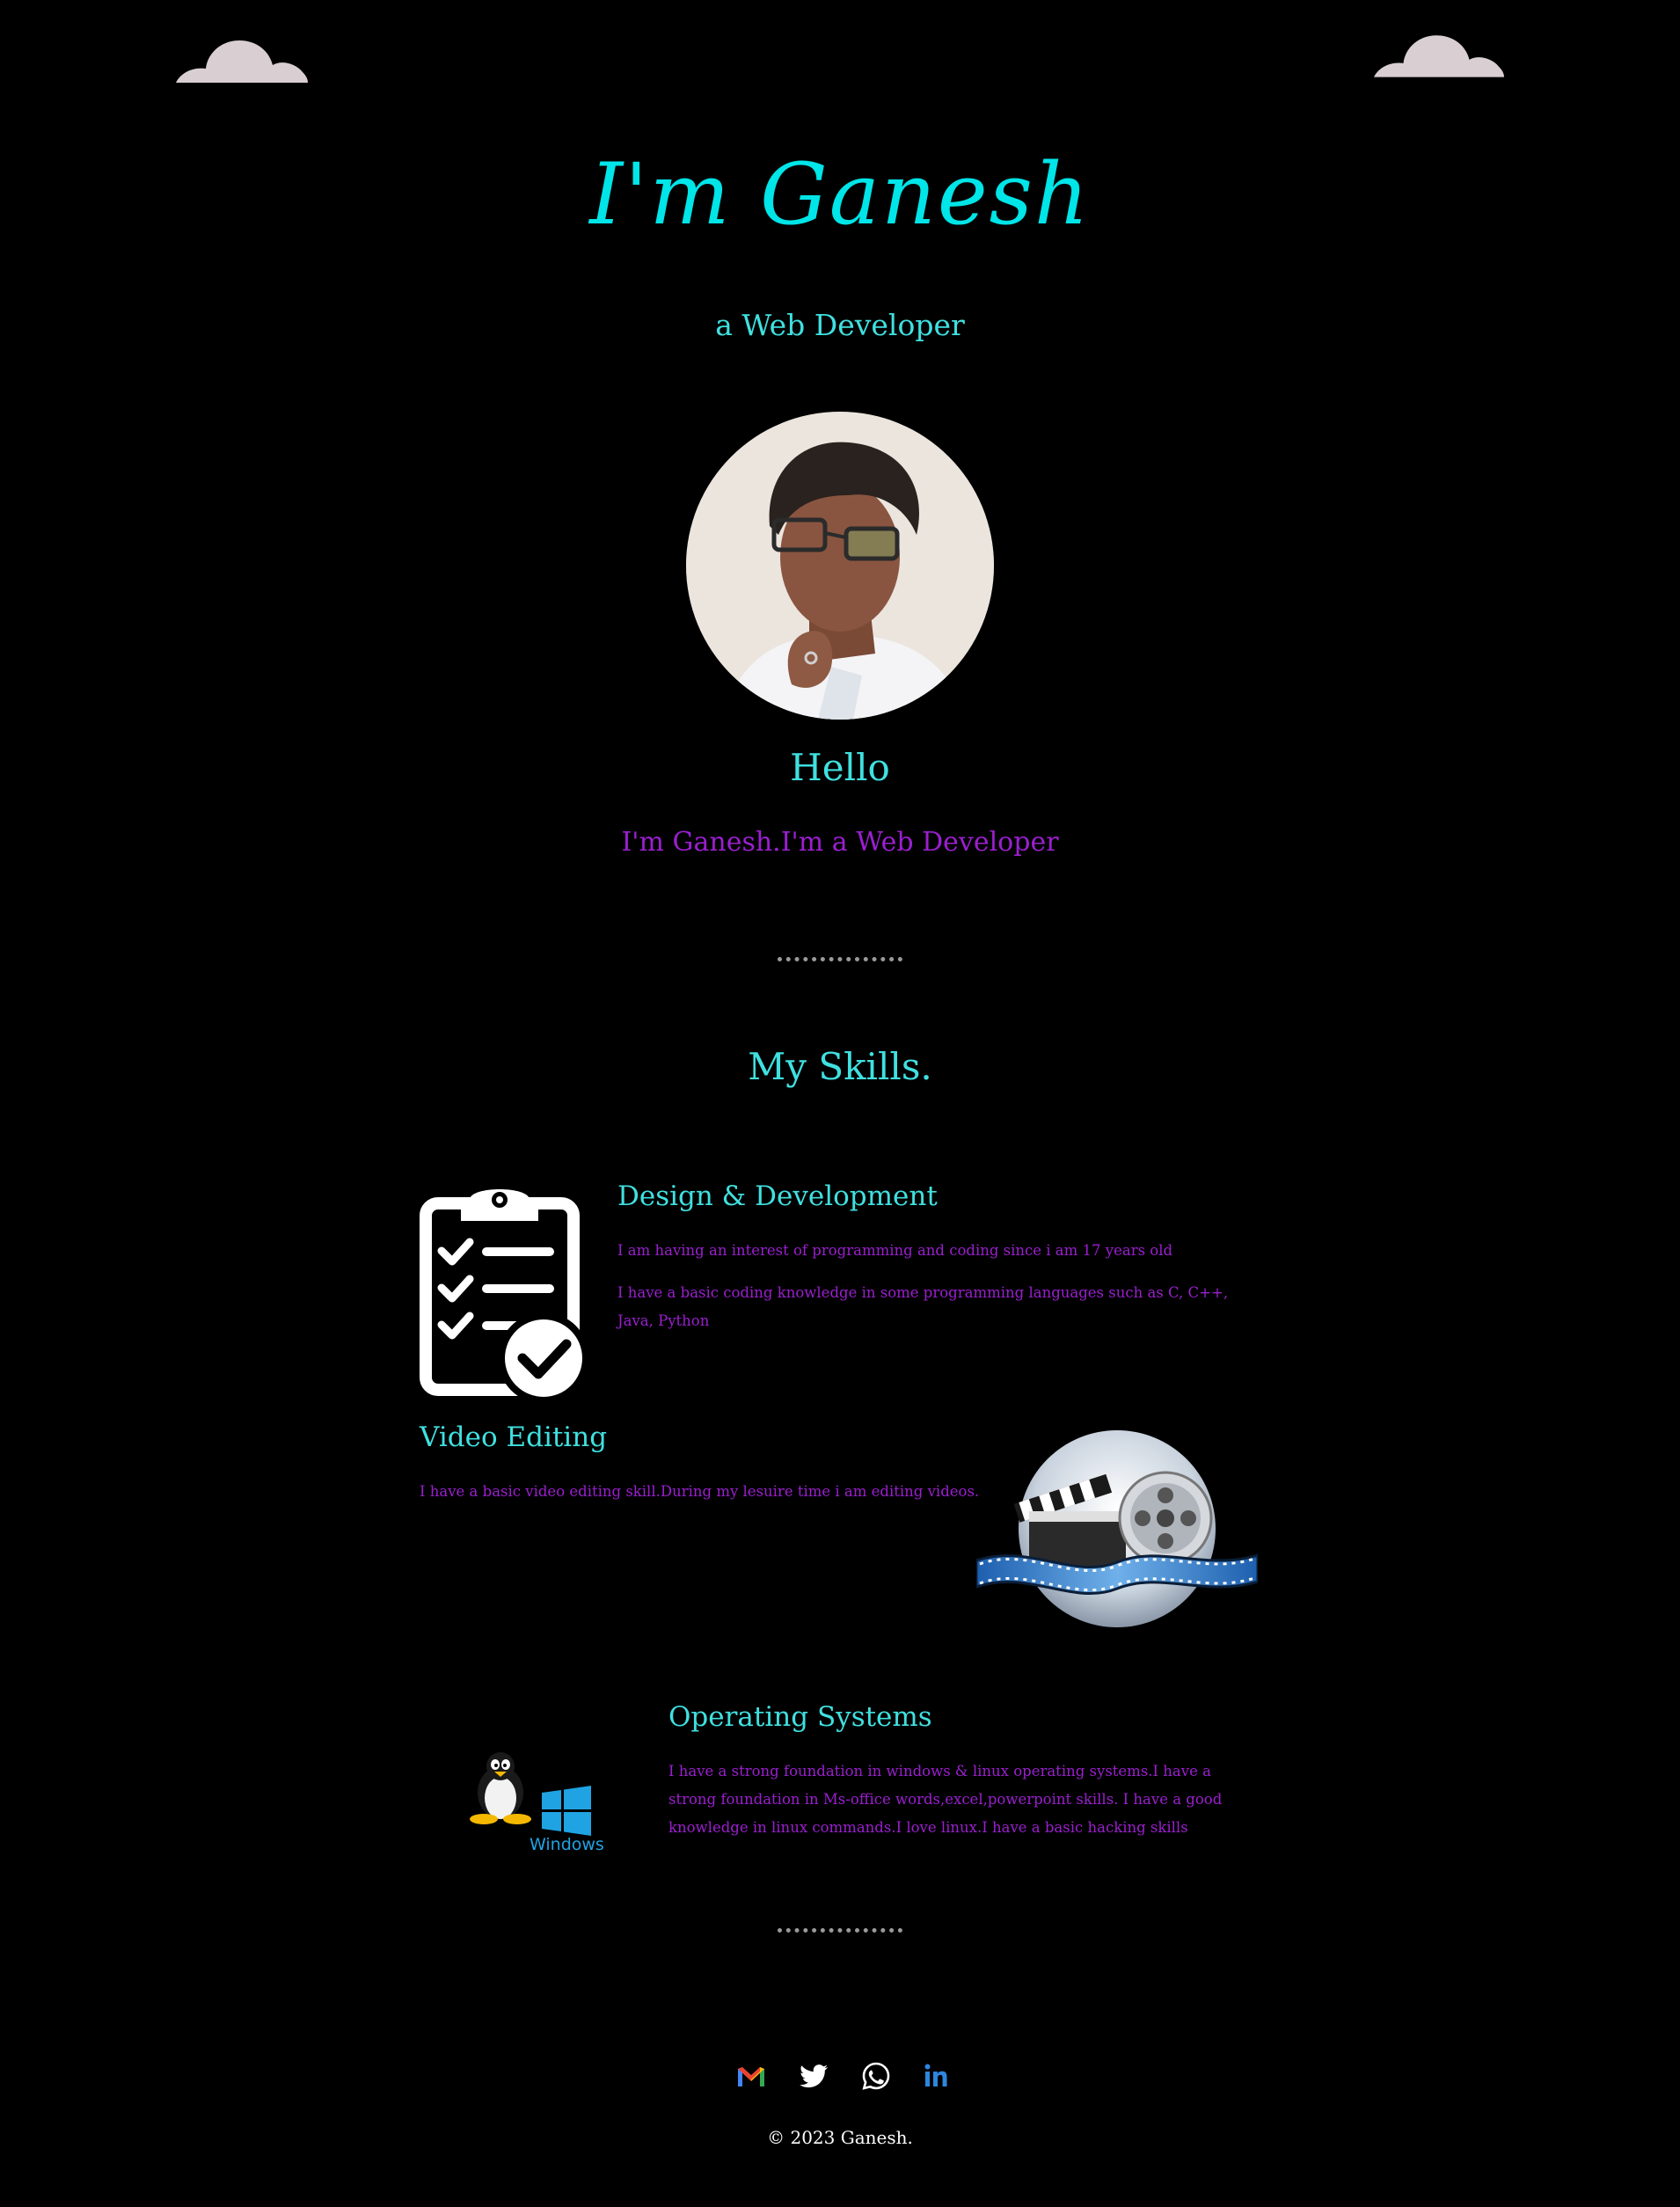 The height and width of the screenshot is (2207, 1680). I want to click on copyright-text: © 2023 Ganesh., so click(840, 2137).